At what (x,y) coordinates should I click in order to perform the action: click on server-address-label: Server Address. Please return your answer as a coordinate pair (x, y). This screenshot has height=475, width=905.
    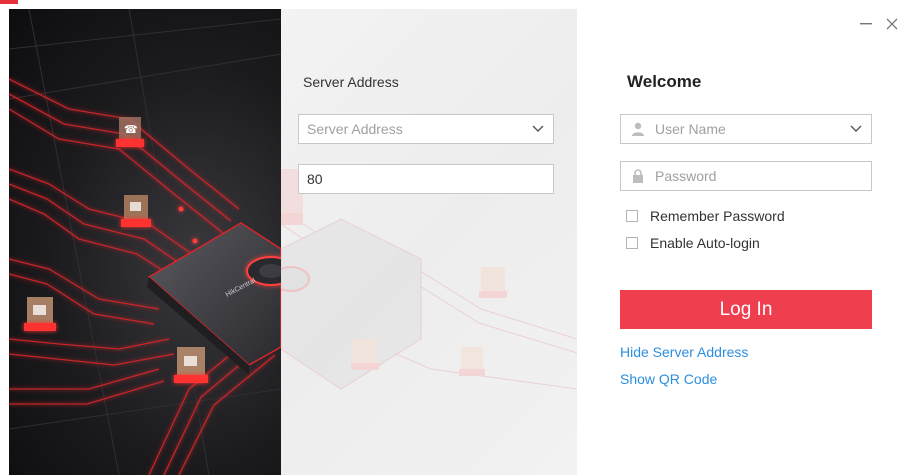
    Looking at the image, I should click on (351, 82).